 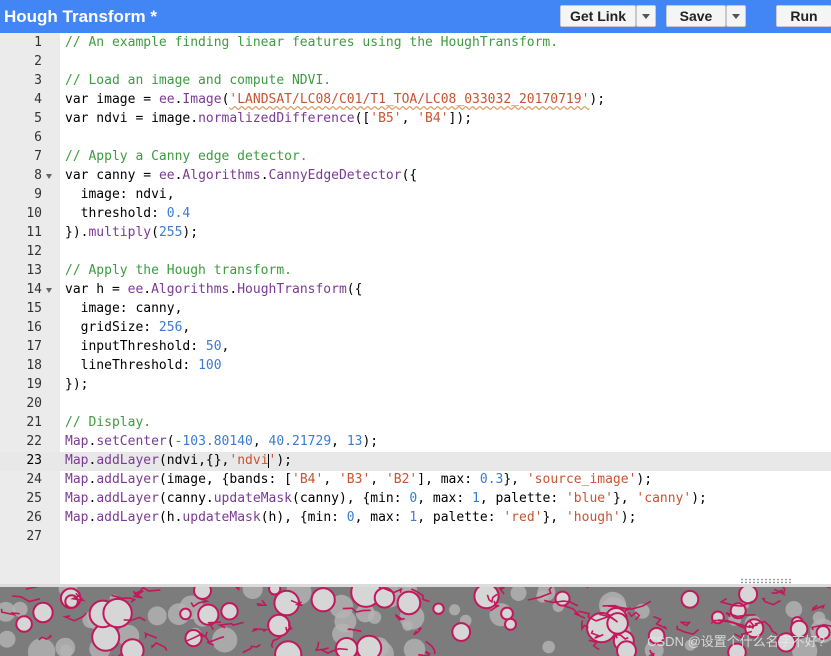 What do you see at coordinates (210, 365) in the screenshot?
I see `code-token: 100` at bounding box center [210, 365].